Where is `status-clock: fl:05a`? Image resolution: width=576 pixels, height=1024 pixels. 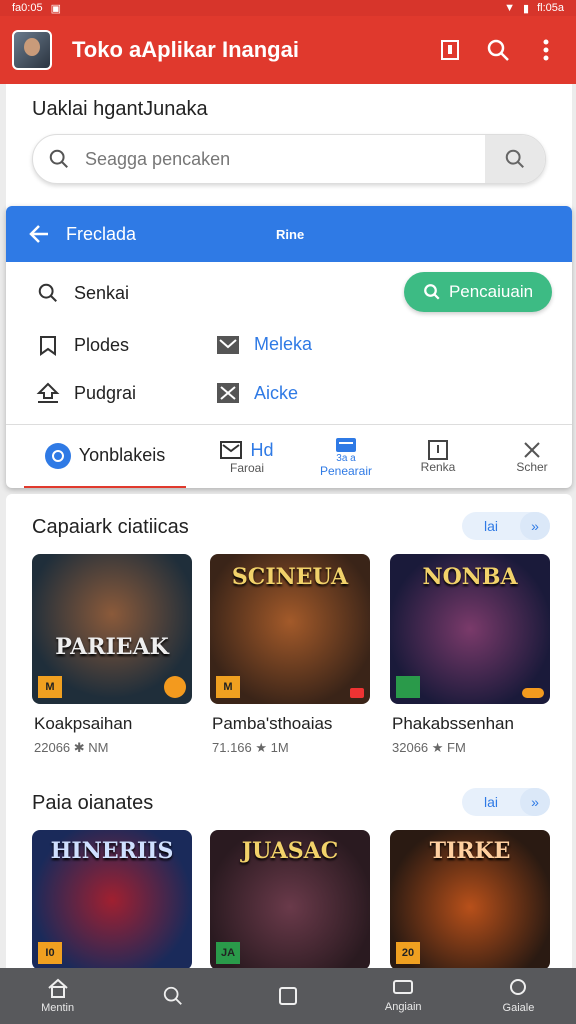
status-clock: fl:05a is located at coordinates (550, 8).